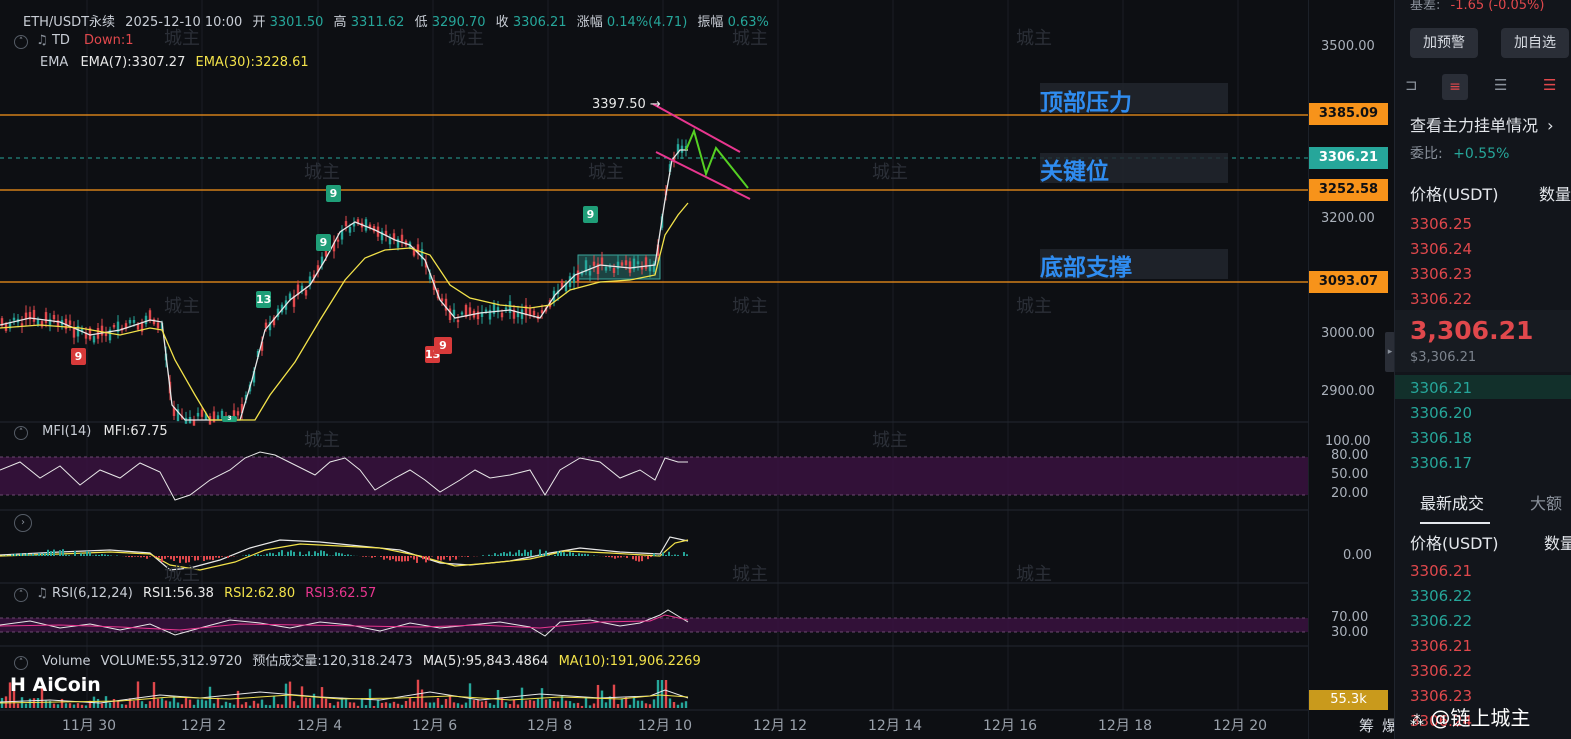  What do you see at coordinates (66, 431) in the screenshot?
I see `mfi-label: MFI(14)` at bounding box center [66, 431].